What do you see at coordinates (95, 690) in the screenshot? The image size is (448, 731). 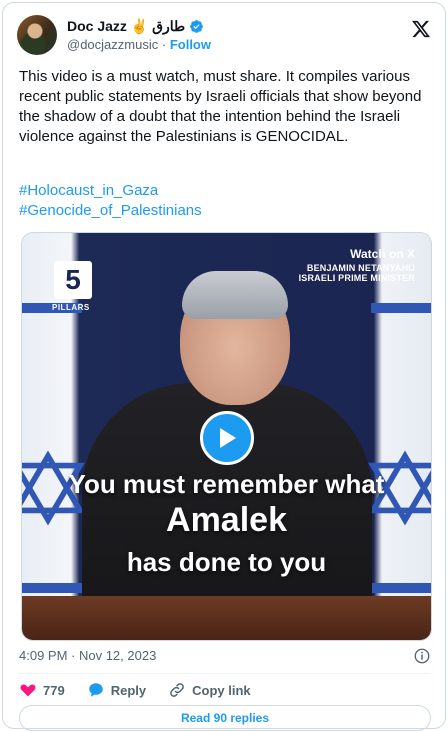 I see `reply-bubble-icon` at bounding box center [95, 690].